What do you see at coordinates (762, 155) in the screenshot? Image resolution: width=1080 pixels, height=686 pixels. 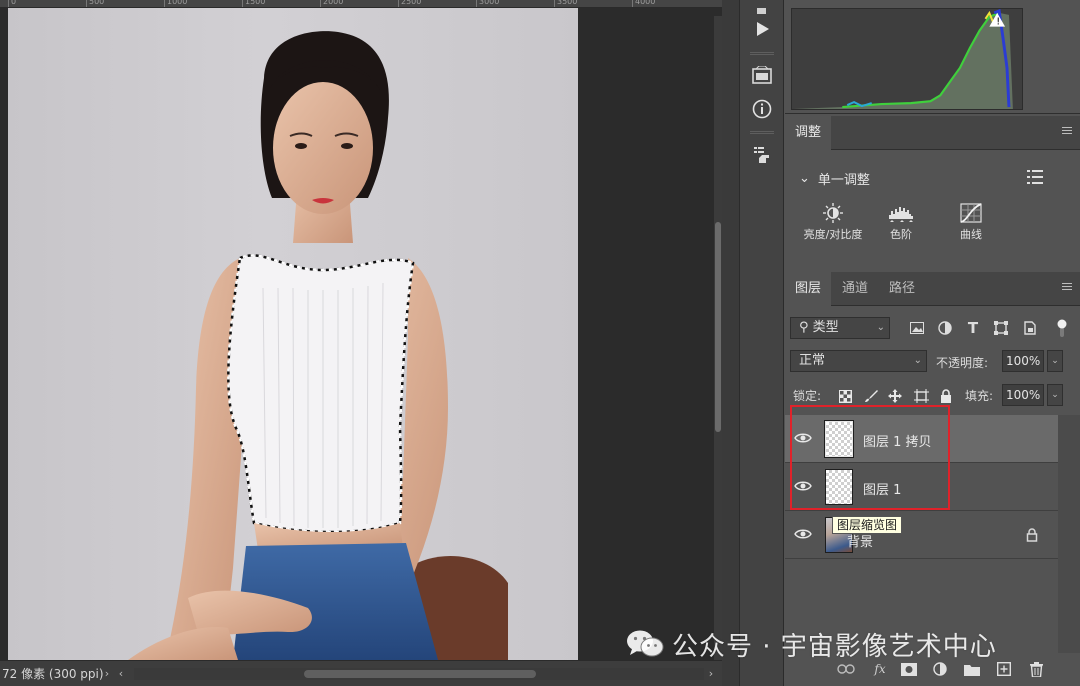 I see `properties-icon` at bounding box center [762, 155].